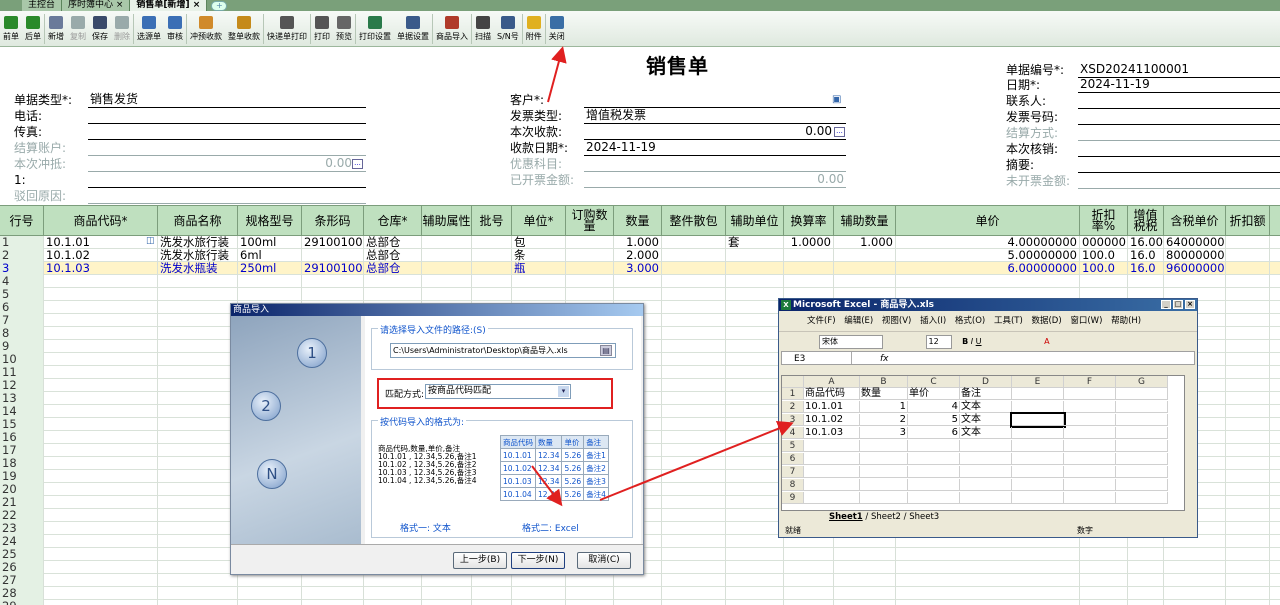  What do you see at coordinates (101, 268) in the screenshot?
I see `table-cell: 10.1.03` at bounding box center [101, 268].